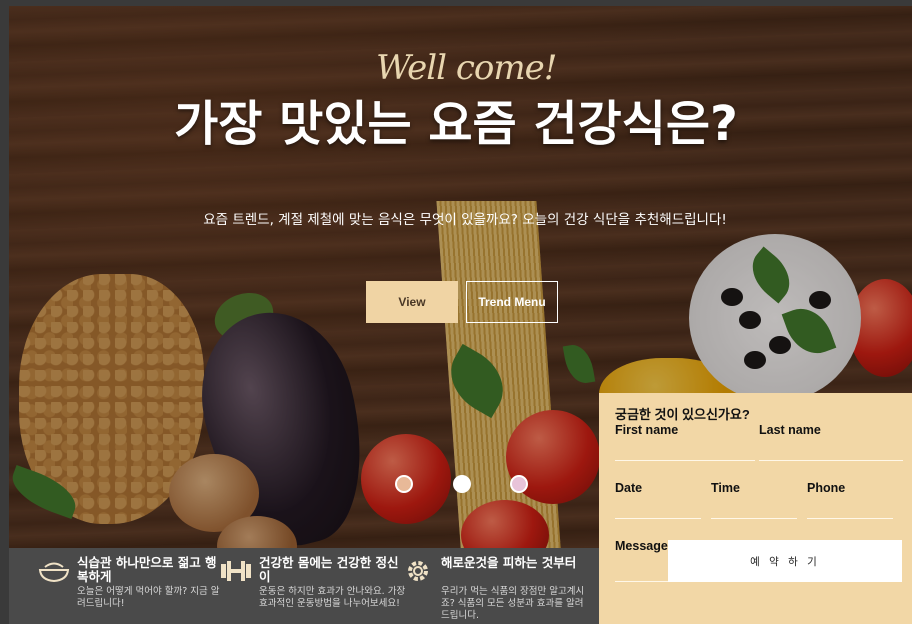 The width and height of the screenshot is (912, 624). I want to click on date-label: Date, so click(629, 488).